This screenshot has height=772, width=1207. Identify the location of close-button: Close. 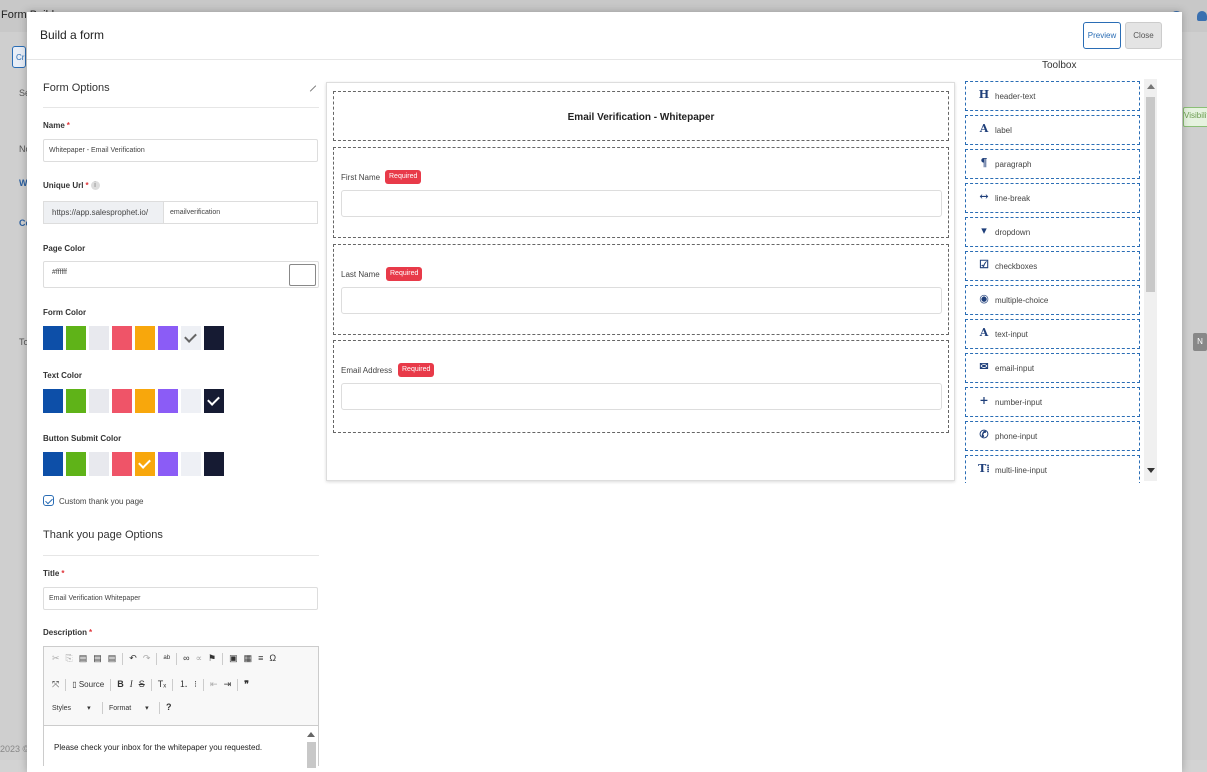
(1143, 35).